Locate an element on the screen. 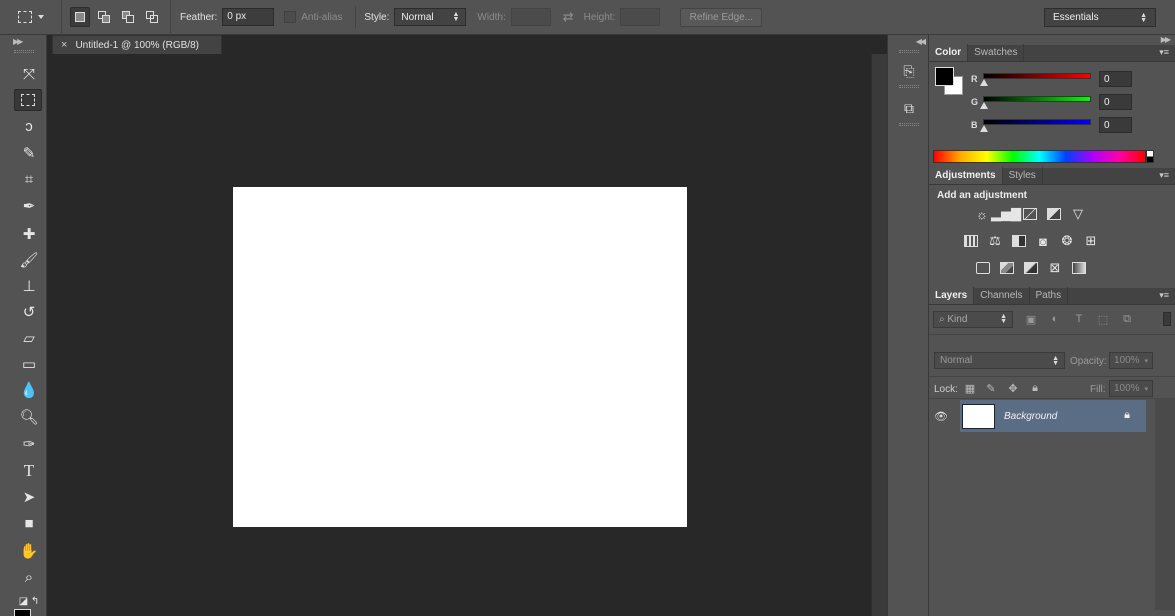 The image size is (1175, 616). tab-paths: Paths is located at coordinates (1049, 295).